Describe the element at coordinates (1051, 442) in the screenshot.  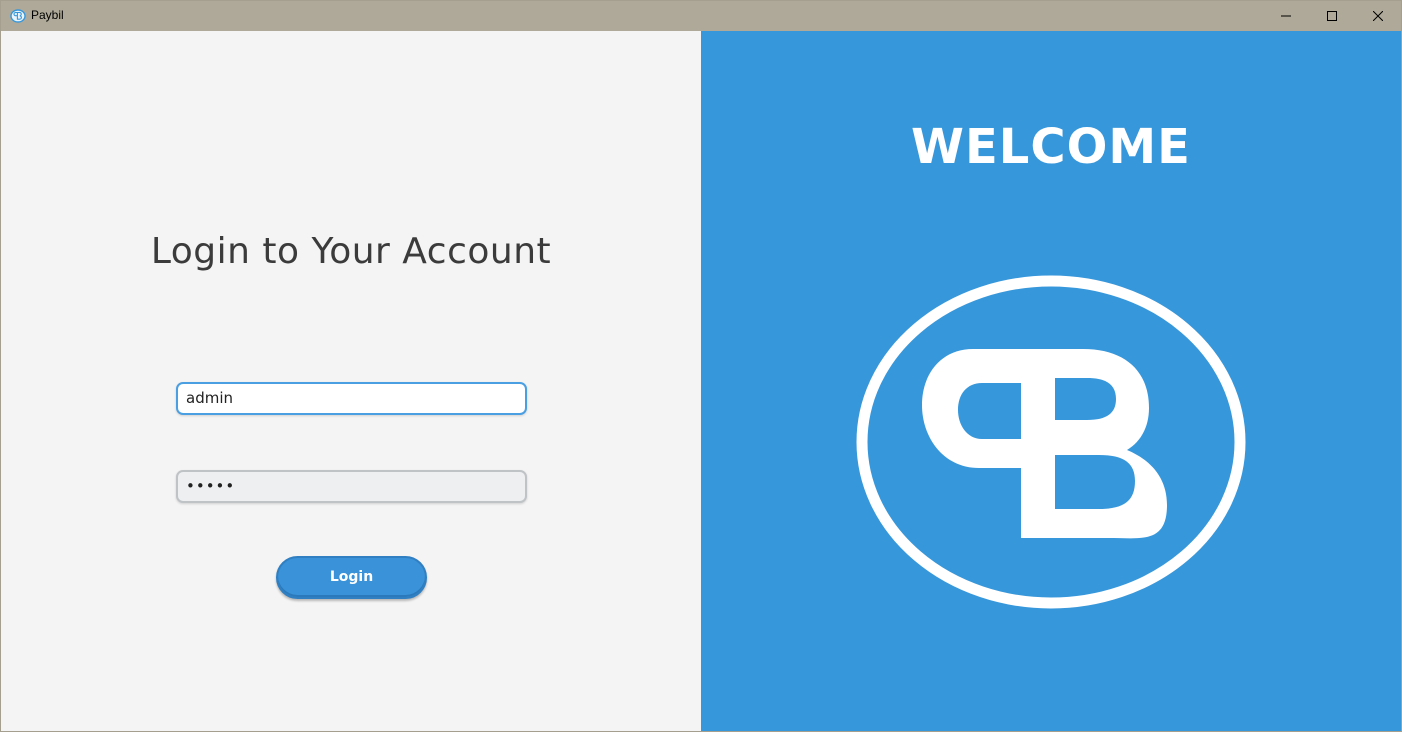
I see `paybil-logo` at that location.